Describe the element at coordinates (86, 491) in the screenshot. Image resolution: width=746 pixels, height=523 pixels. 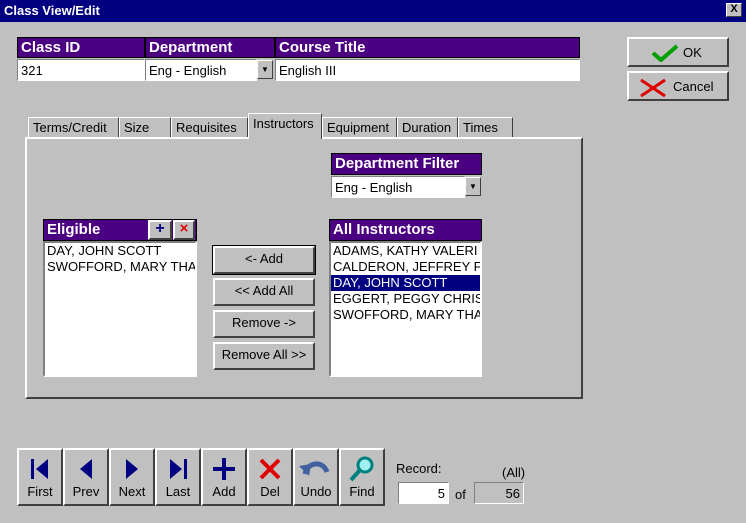
I see `prev-label: Prev` at that location.